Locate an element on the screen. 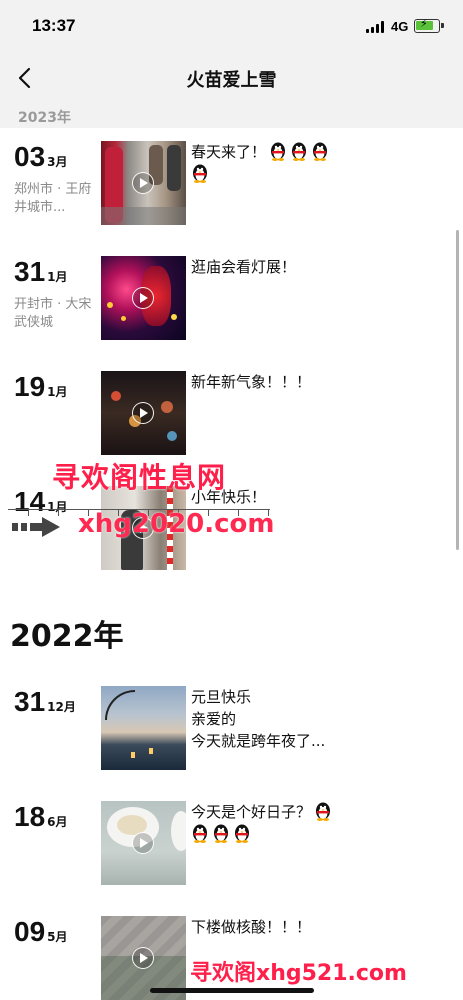  entry-text: 逛庙会看灯展！ is located at coordinates (244, 267).